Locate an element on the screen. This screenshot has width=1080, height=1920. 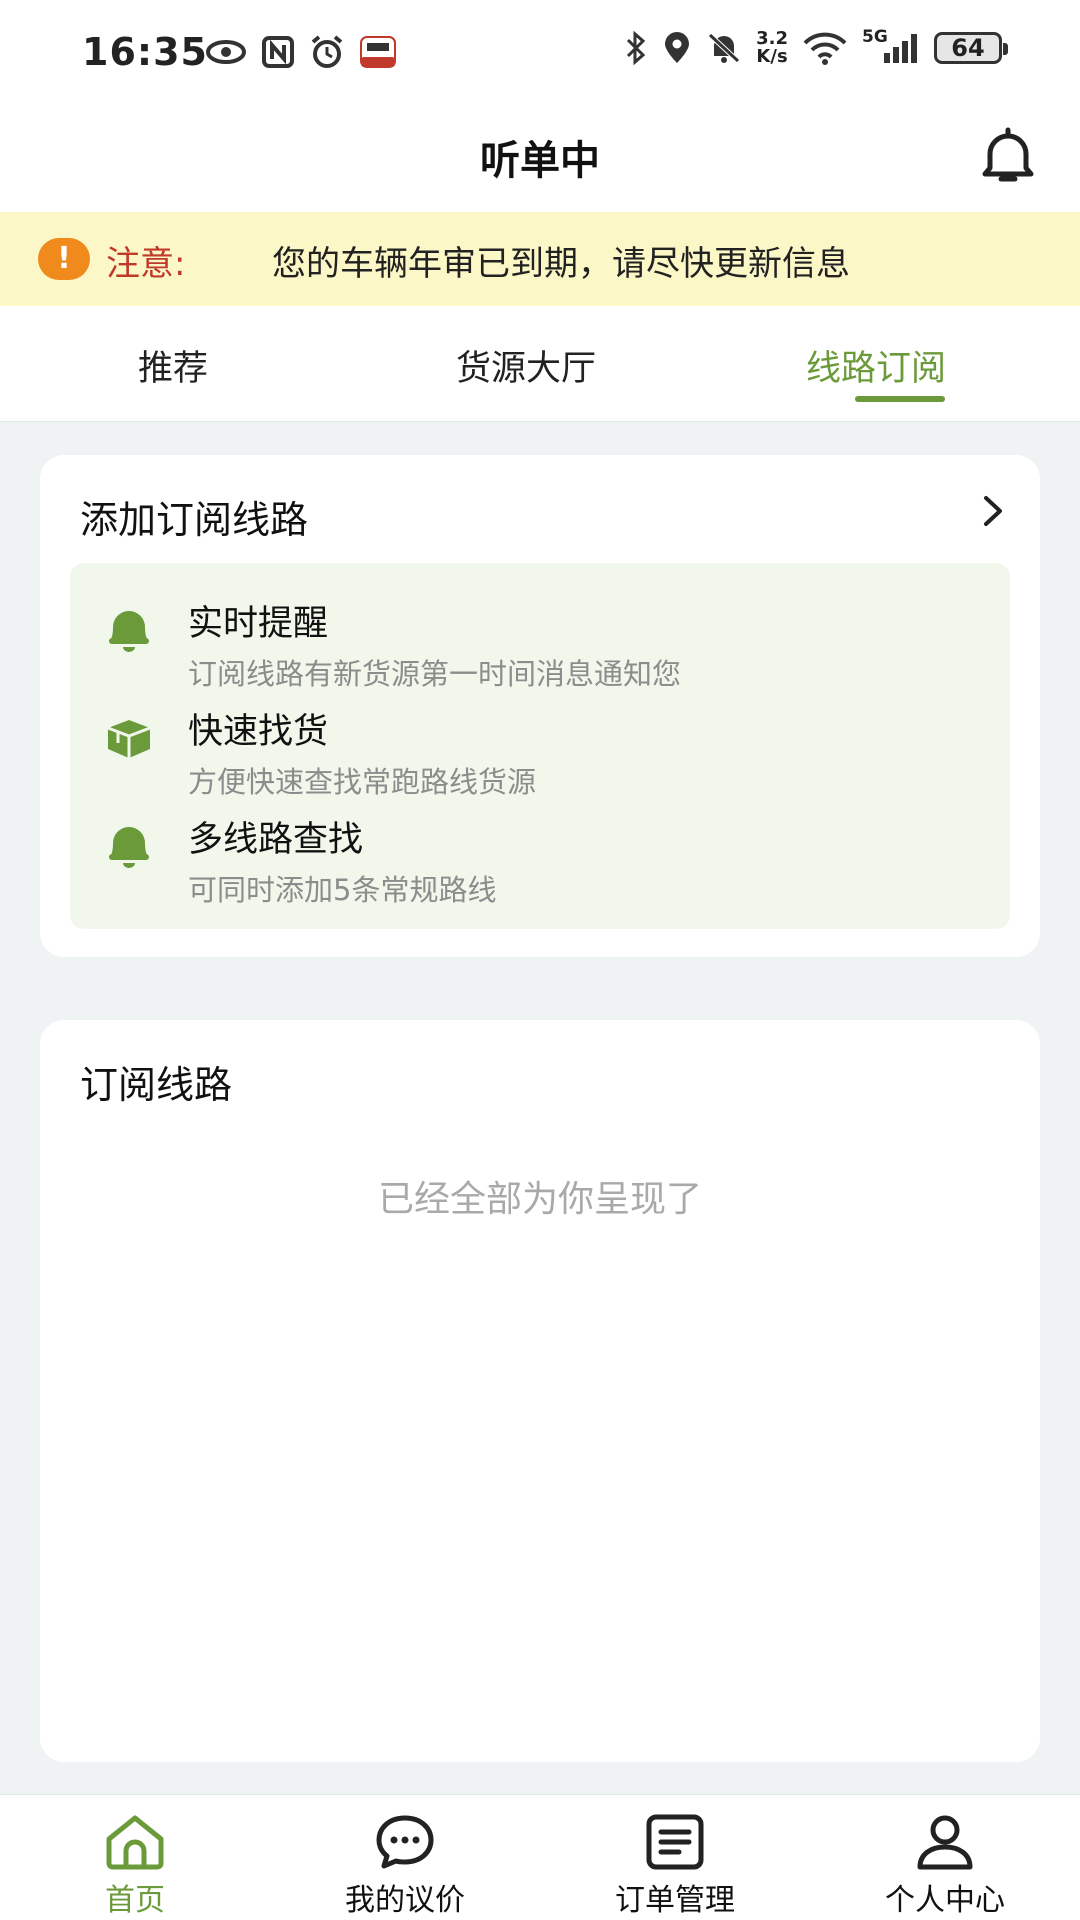
box-icon is located at coordinates (129, 739).